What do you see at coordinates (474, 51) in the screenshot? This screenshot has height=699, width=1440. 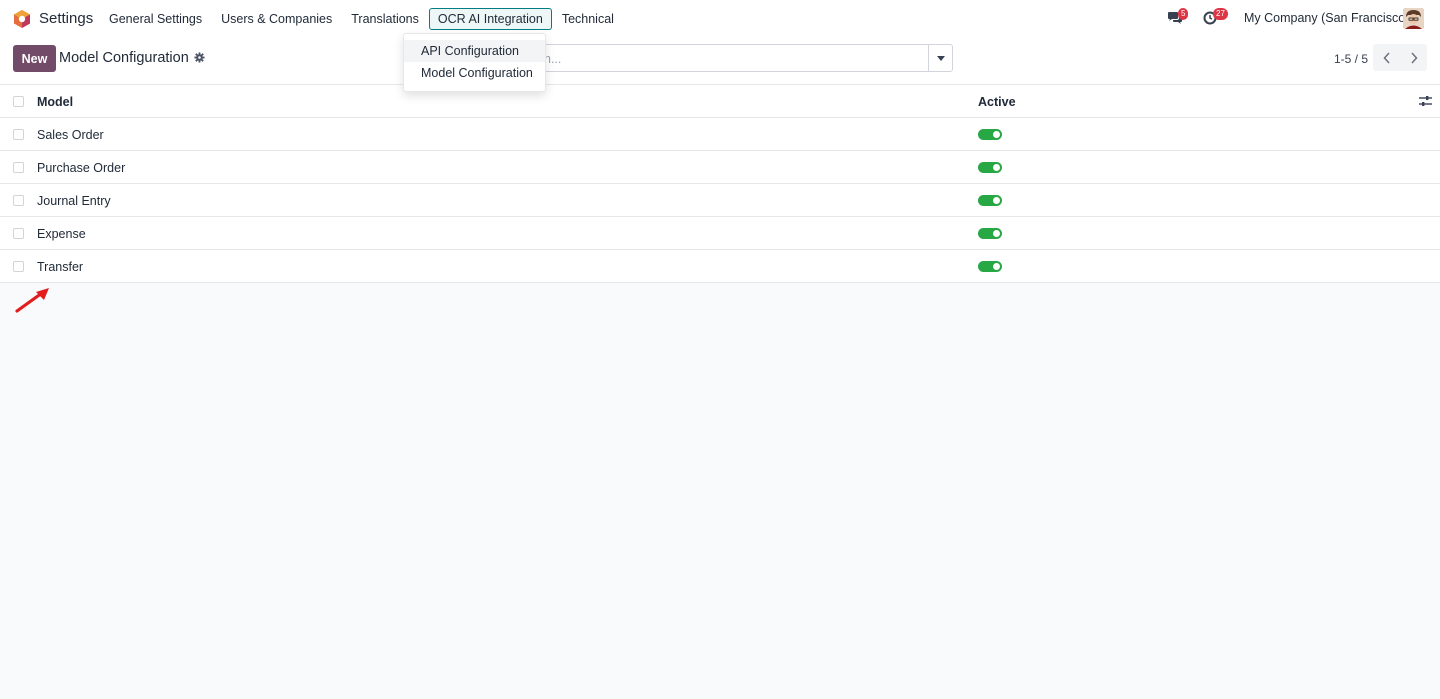 I see `dropdown-item-api-configuration: API Configuration` at bounding box center [474, 51].